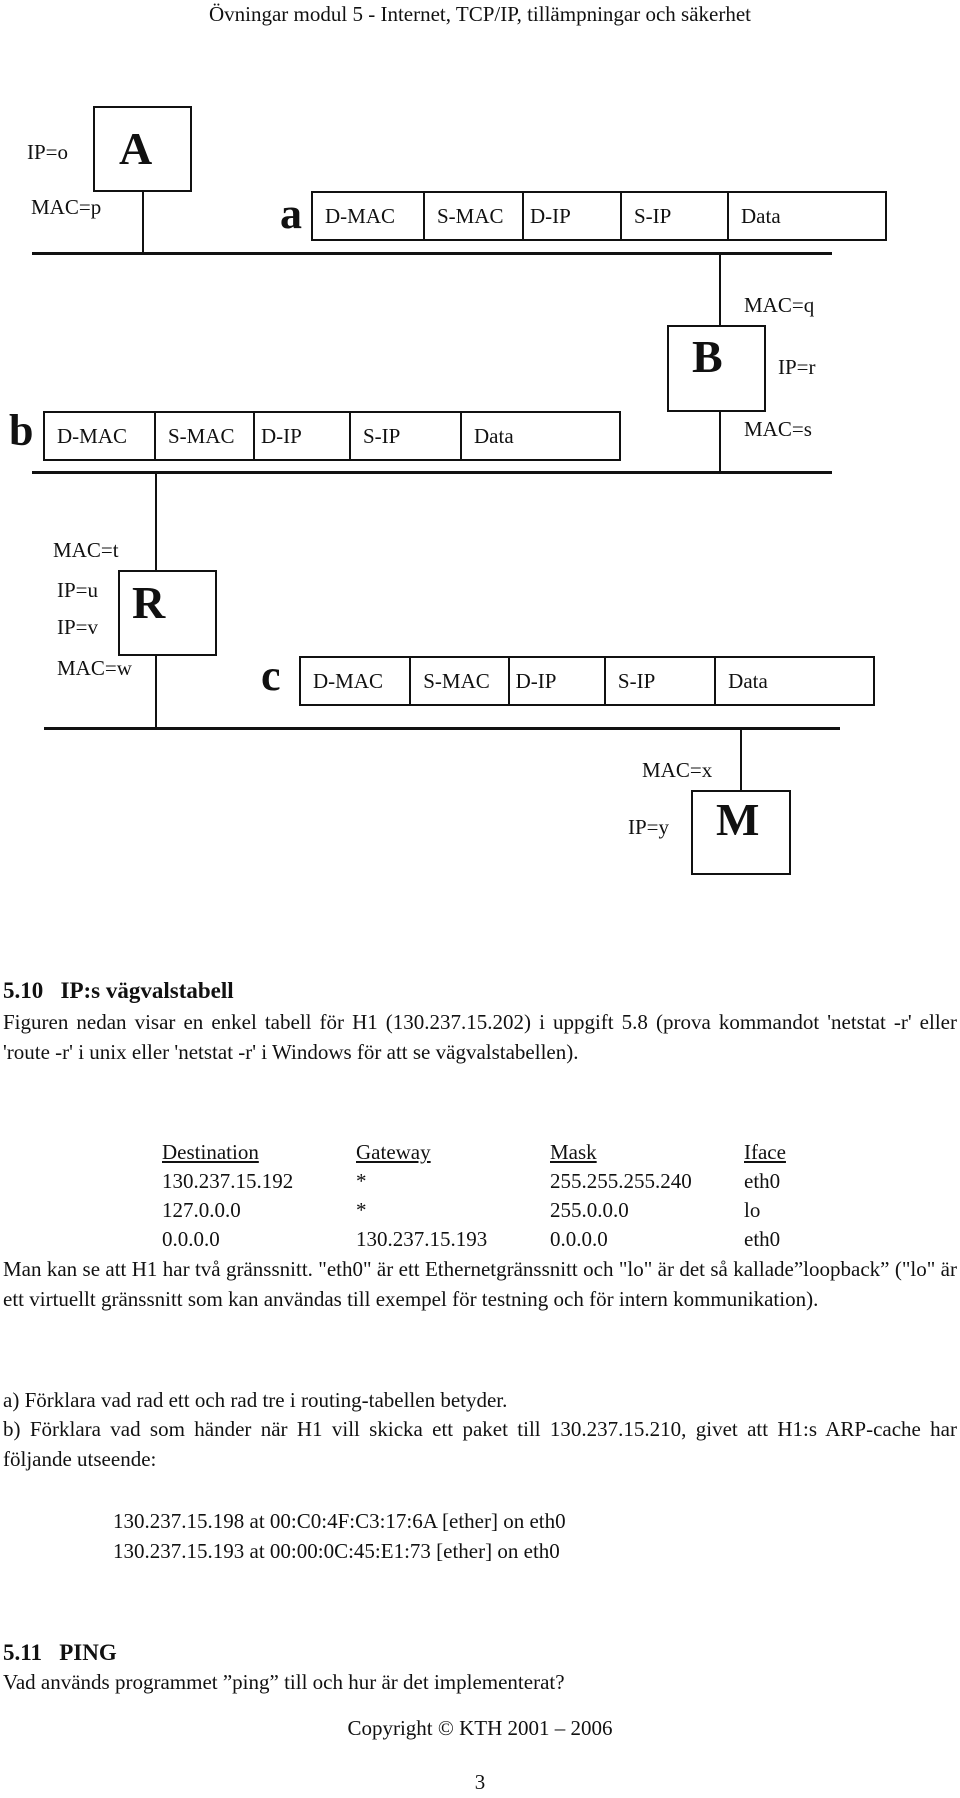  What do you see at coordinates (480, 1782) in the screenshot?
I see `page-number: 3` at bounding box center [480, 1782].